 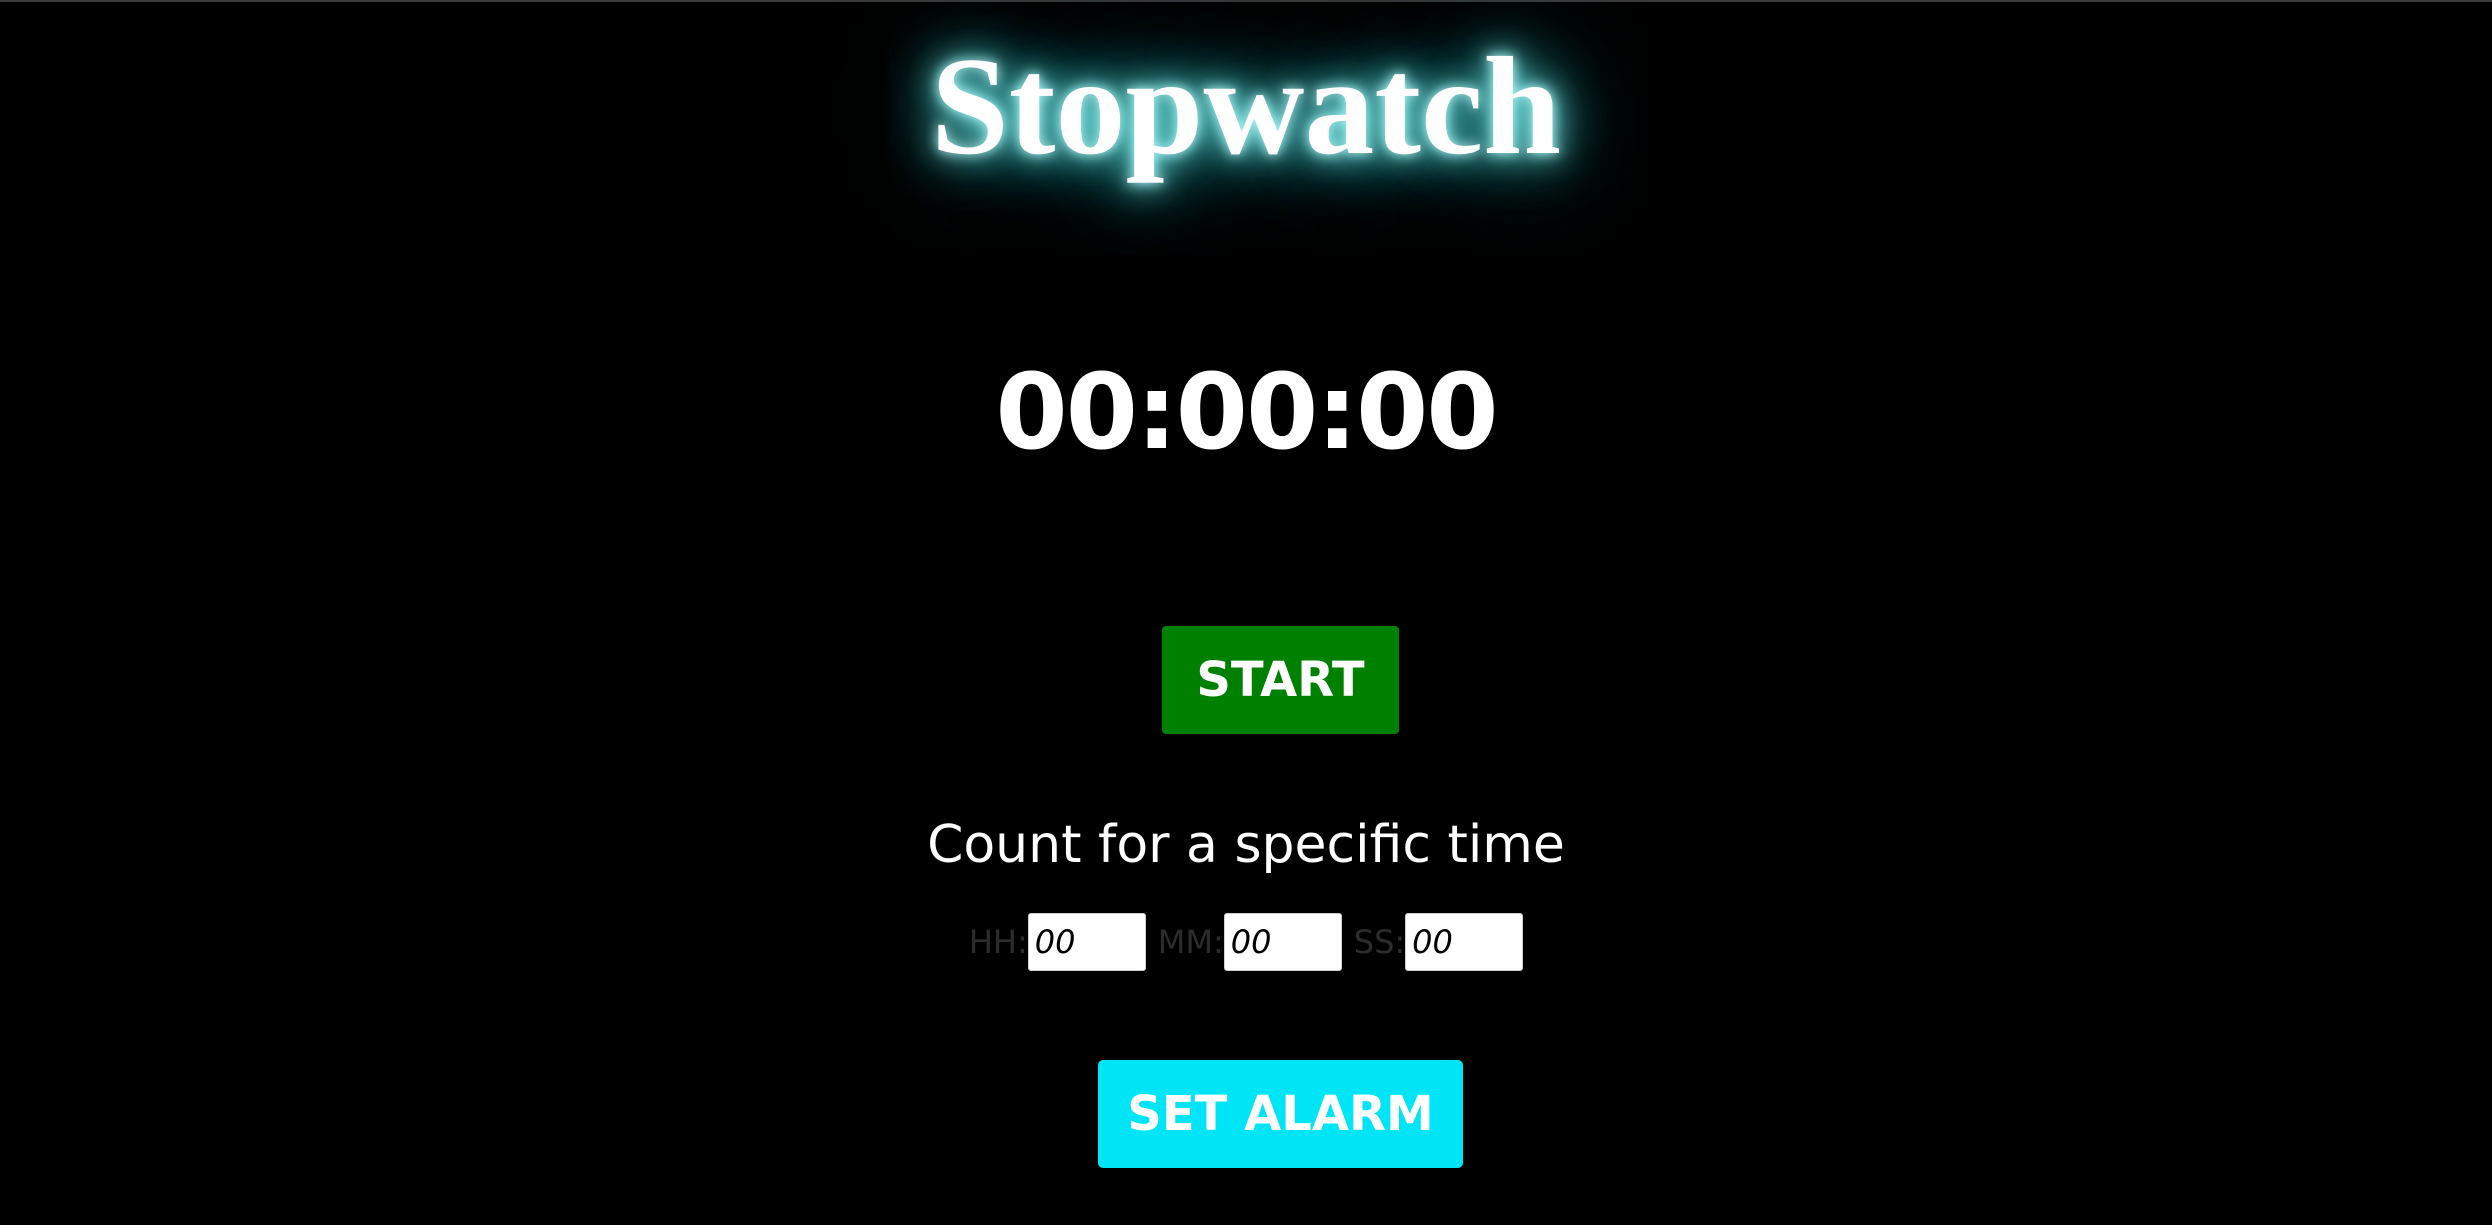 I want to click on set-alarm-button: SET ALARM, so click(x=1280, y=1114).